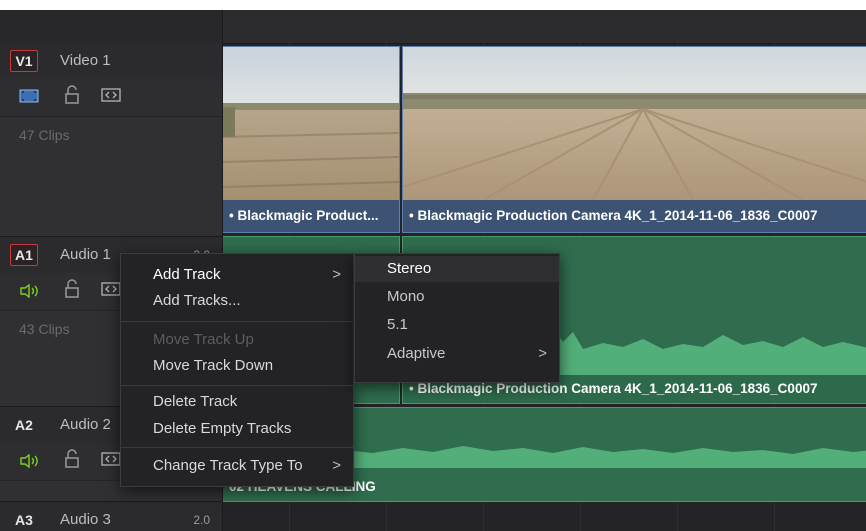 This screenshot has width=866, height=531. Describe the element at coordinates (544, 27) in the screenshot. I see `timeline-ruler` at that location.